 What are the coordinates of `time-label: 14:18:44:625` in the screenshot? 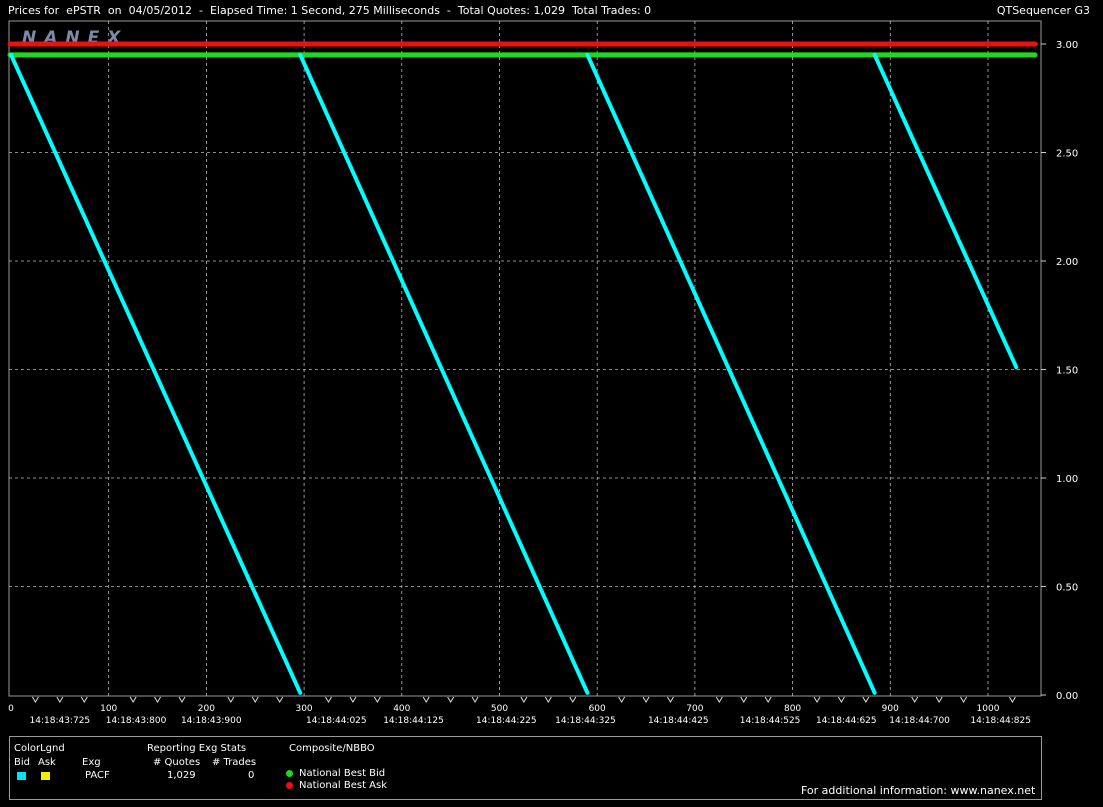 It's located at (846, 721).